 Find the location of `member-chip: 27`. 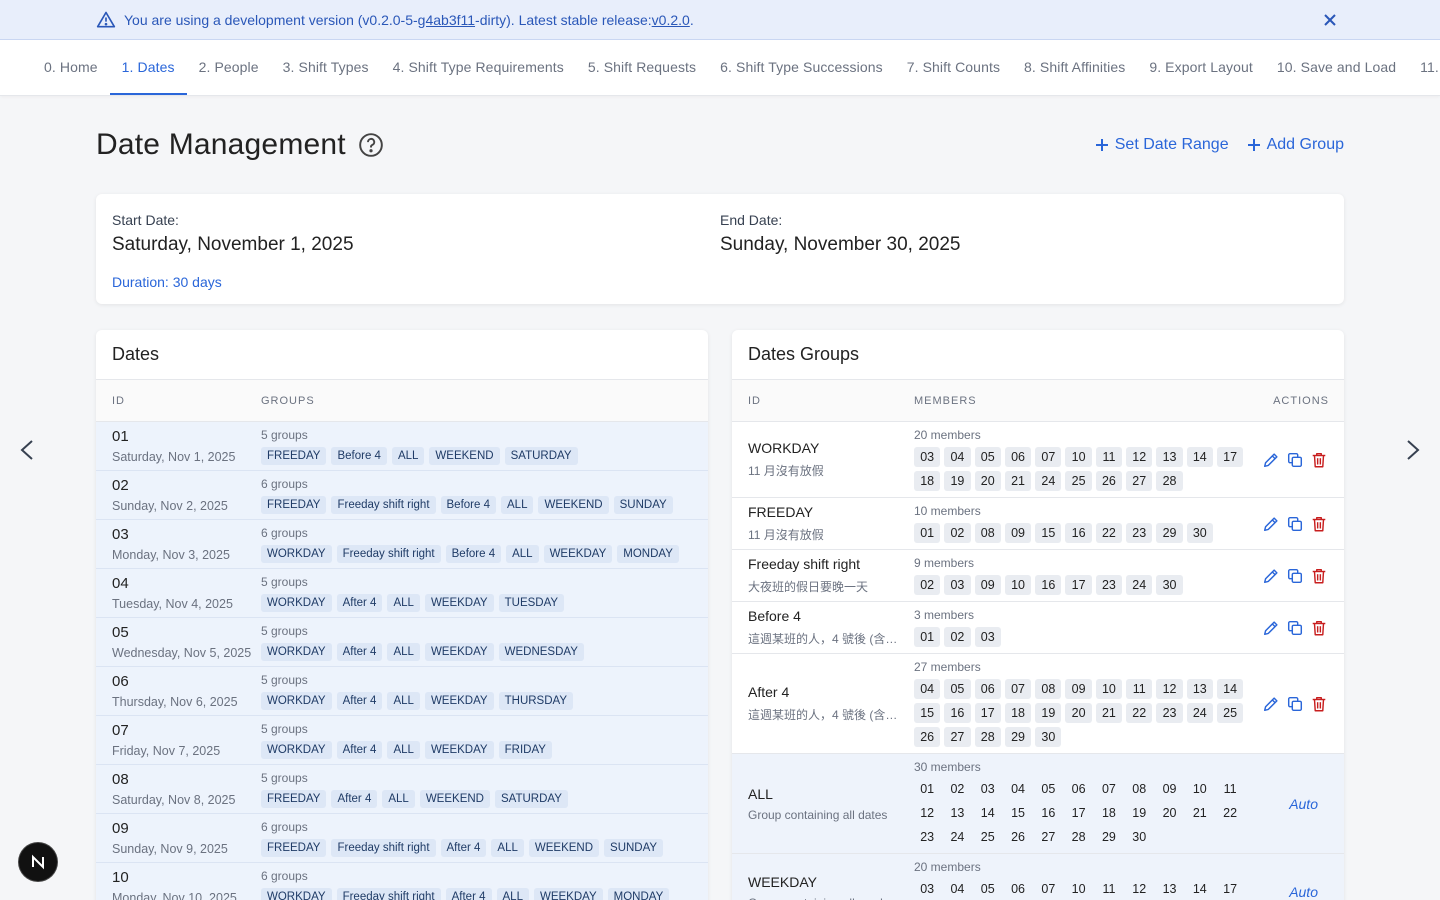

member-chip: 27 is located at coordinates (957, 737).